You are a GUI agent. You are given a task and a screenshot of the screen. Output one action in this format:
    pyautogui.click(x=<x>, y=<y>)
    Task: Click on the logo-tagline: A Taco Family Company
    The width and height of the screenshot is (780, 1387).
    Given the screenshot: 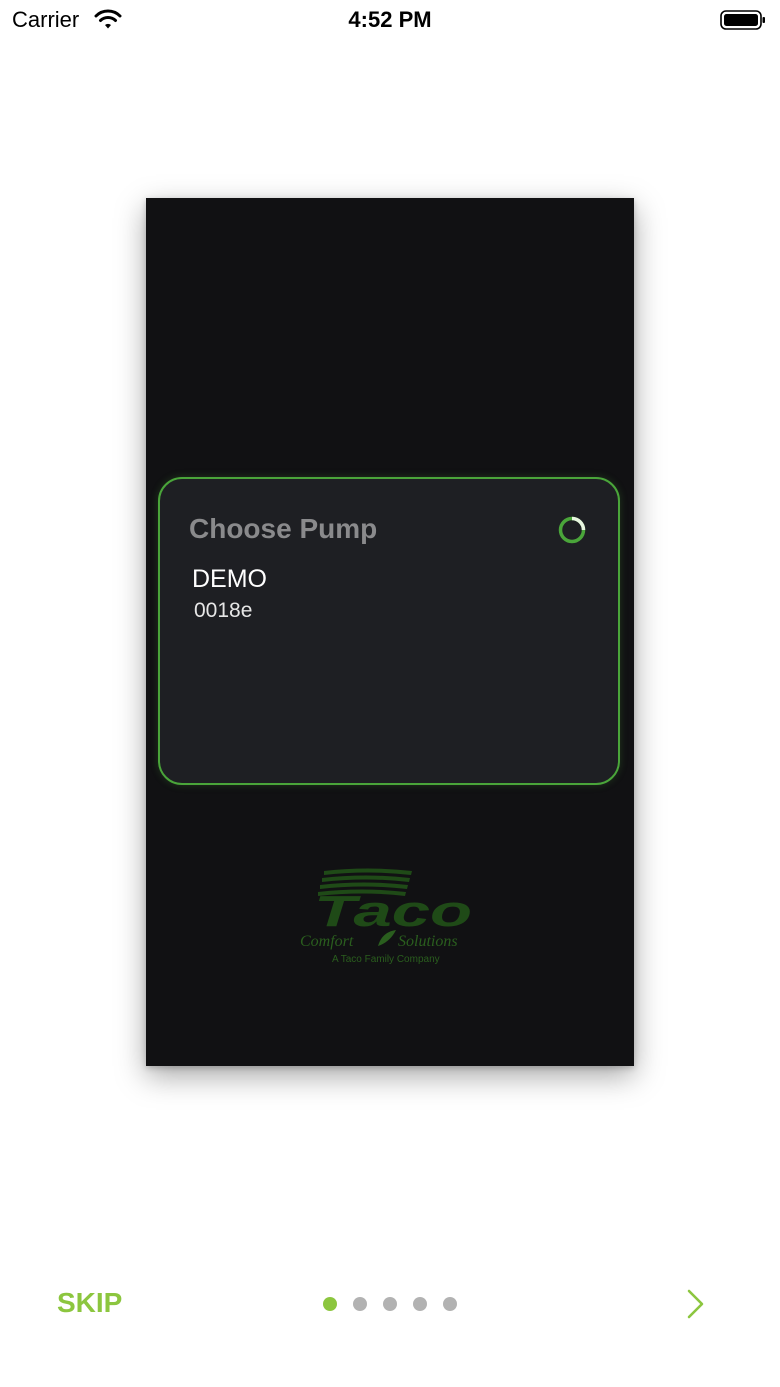 What is the action you would take?
    pyautogui.click(x=386, y=959)
    